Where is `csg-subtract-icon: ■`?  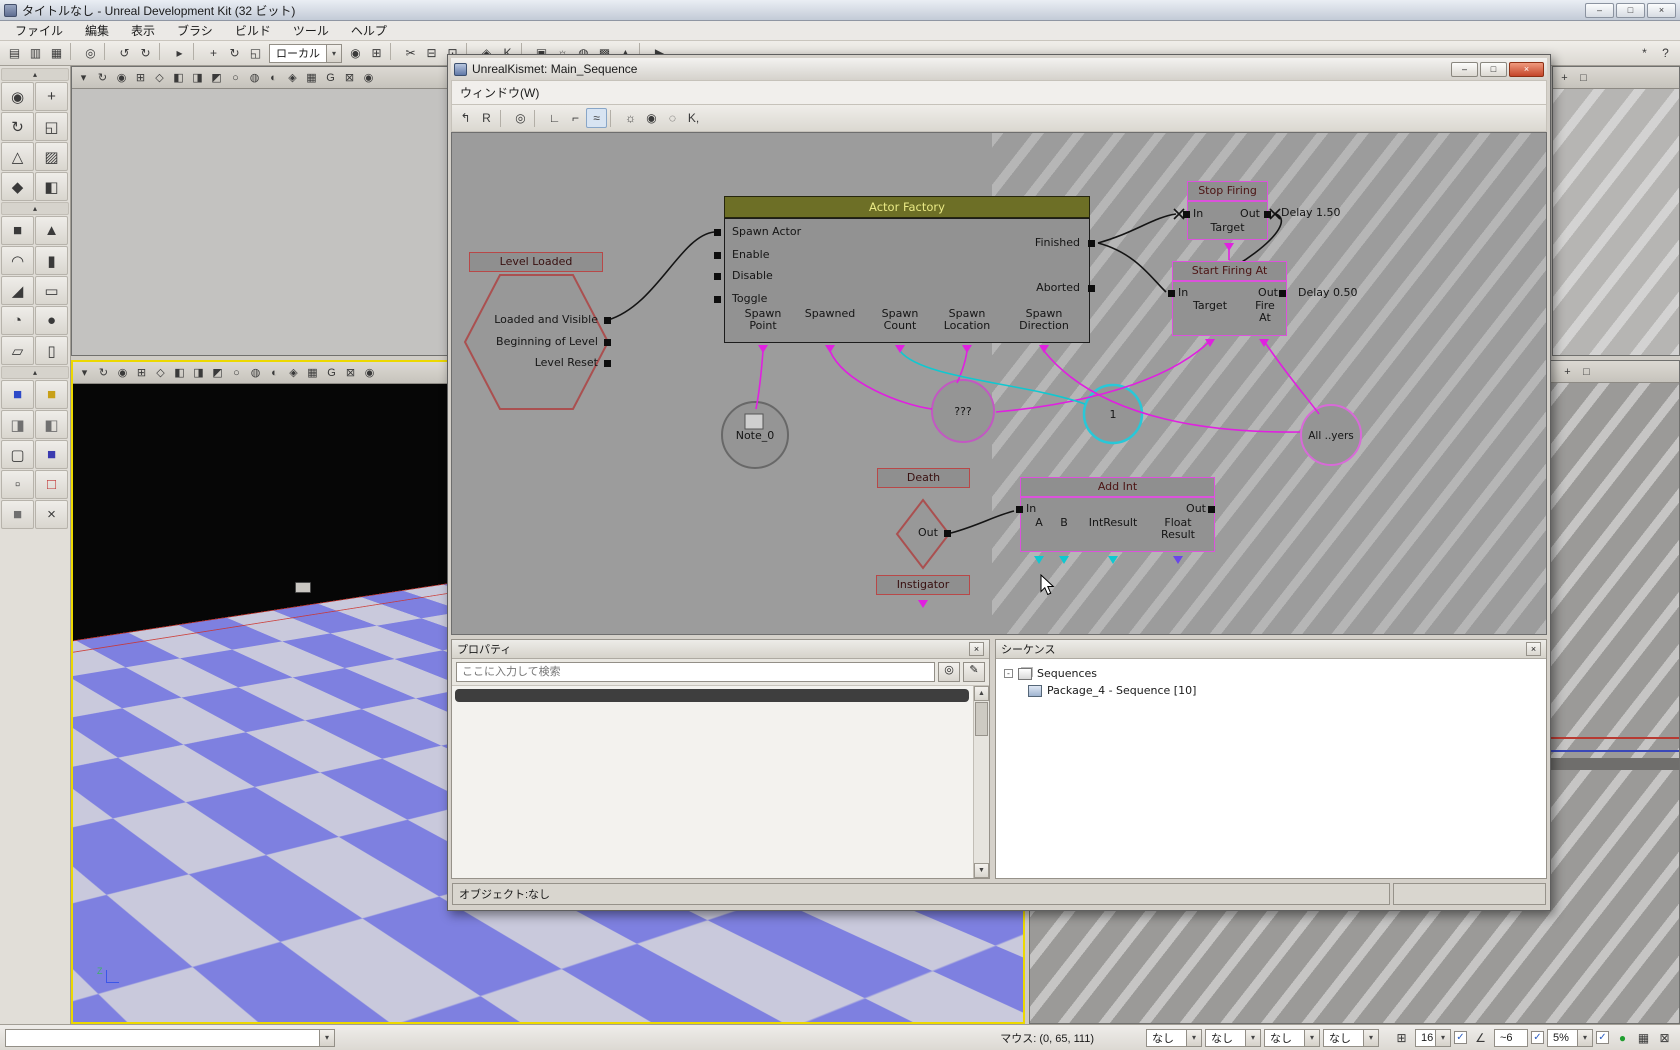 csg-subtract-icon: ■ is located at coordinates (51, 394).